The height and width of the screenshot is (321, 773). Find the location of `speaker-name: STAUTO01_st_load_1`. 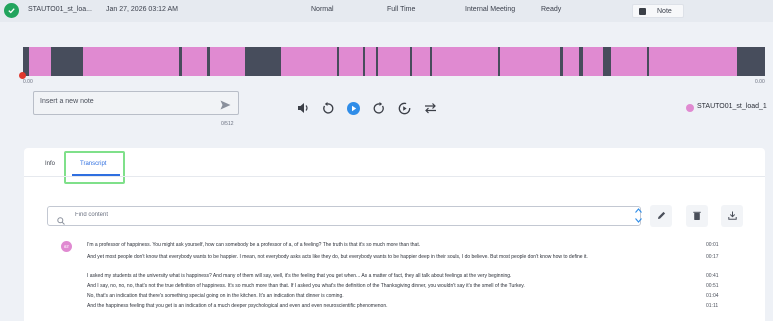

speaker-name: STAUTO01_st_load_1 is located at coordinates (732, 106).